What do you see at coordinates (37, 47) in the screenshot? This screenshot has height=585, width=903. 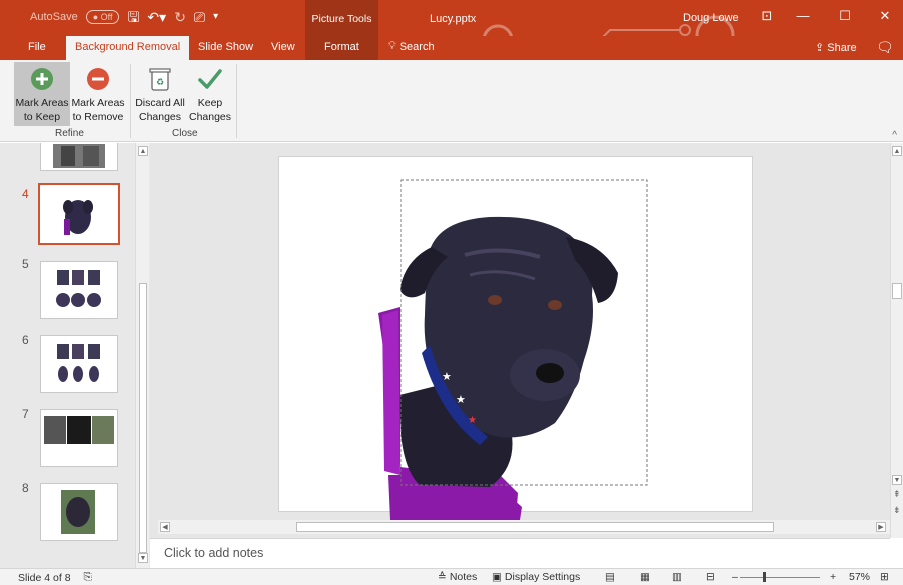 I see `tab-file: File` at bounding box center [37, 47].